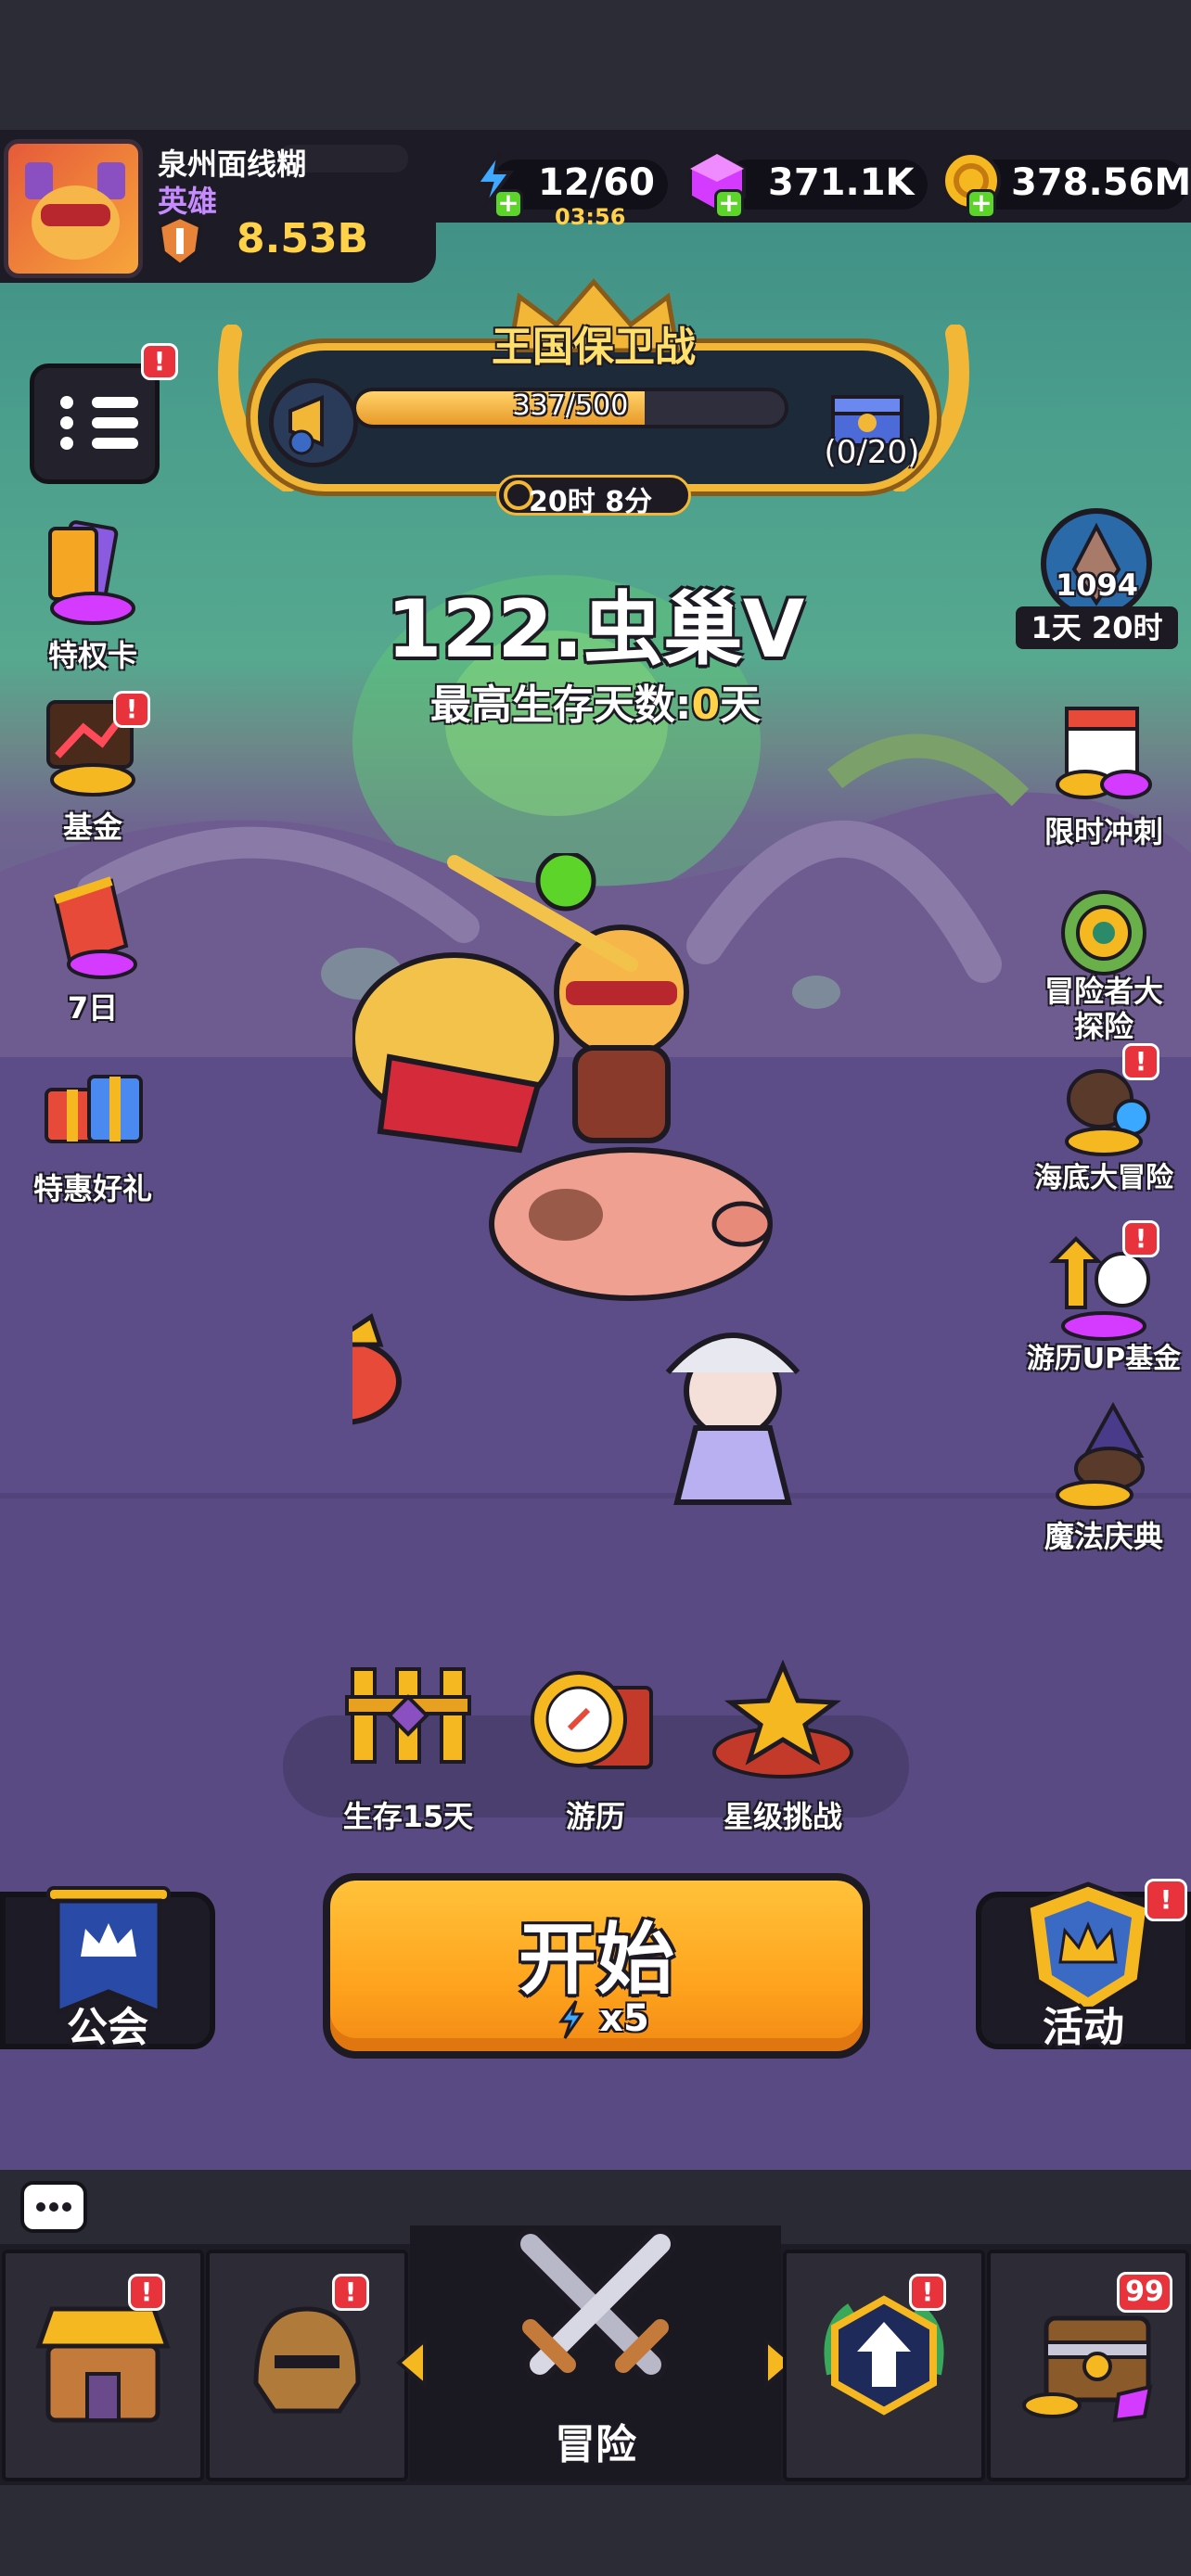 This screenshot has height=2576, width=1191. Describe the element at coordinates (595, 2445) in the screenshot. I see `nav-active-label: 冒险` at that location.